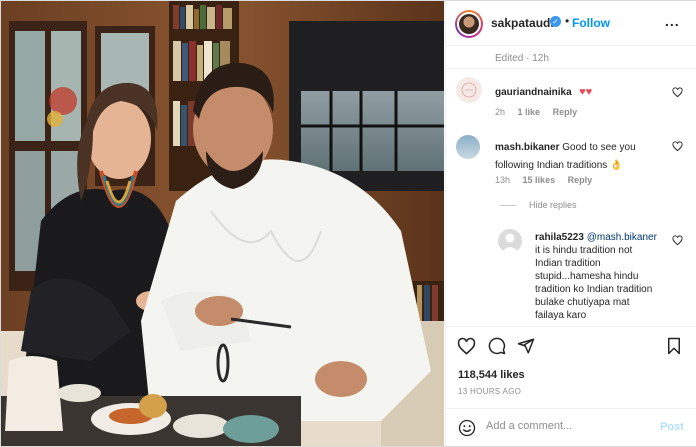  I want to click on comment-item: gauriandnainika ♥♥, so click(580, 91).